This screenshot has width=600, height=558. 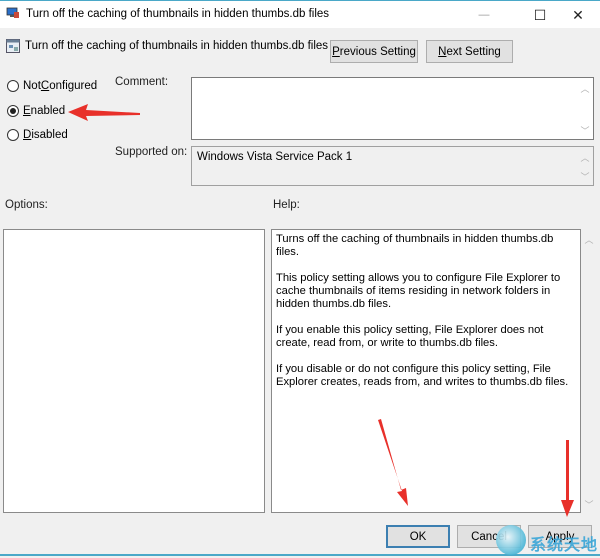 I want to click on watermark-logo, so click(x=511, y=540).